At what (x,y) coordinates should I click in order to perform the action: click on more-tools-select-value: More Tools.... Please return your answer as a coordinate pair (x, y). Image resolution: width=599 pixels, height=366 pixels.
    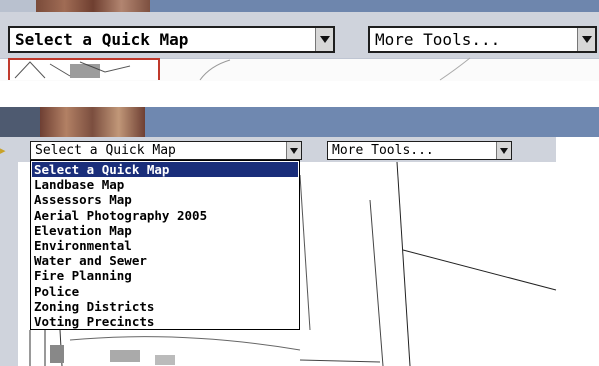
    Looking at the image, I should click on (383, 150).